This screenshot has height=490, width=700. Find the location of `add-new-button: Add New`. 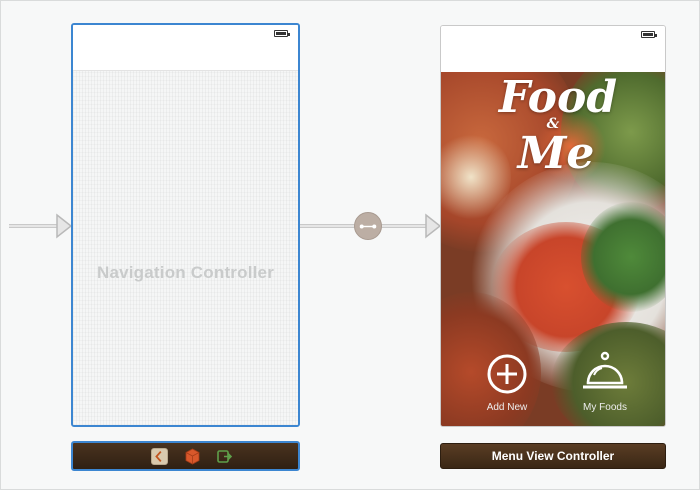

add-new-button: Add New is located at coordinates (507, 385).